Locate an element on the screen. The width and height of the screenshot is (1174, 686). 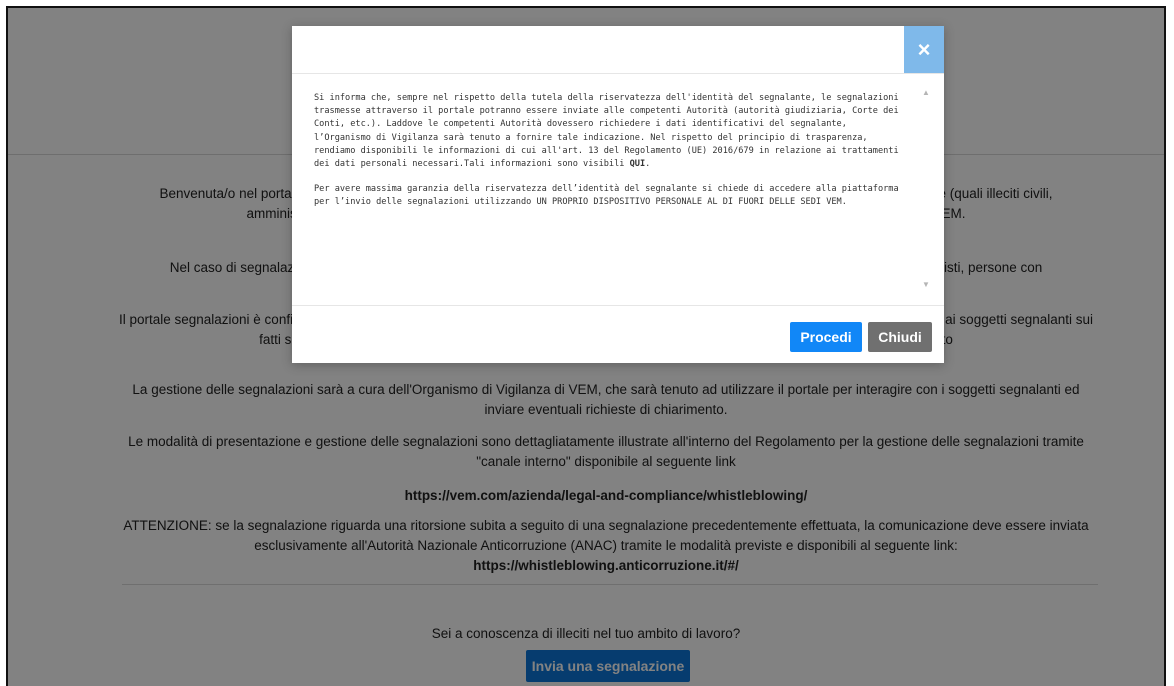
modal-header is located at coordinates (618, 50).